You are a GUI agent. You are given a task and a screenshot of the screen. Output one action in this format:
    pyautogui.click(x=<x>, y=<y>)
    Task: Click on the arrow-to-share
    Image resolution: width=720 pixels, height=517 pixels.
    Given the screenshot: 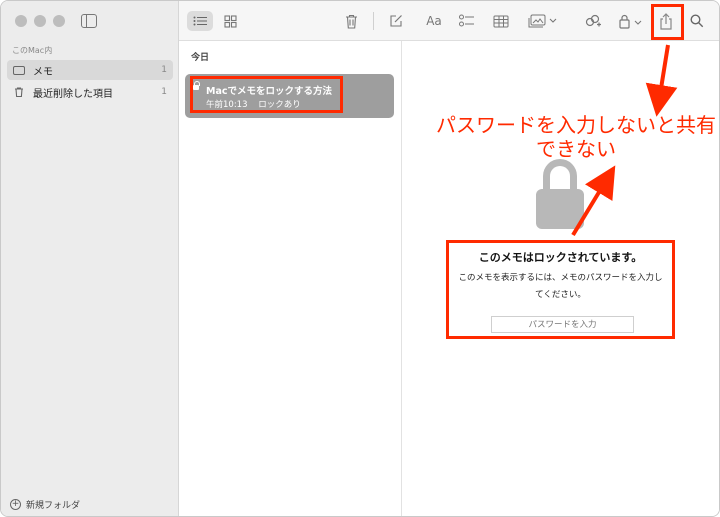 What is the action you would take?
    pyautogui.click(x=661, y=80)
    